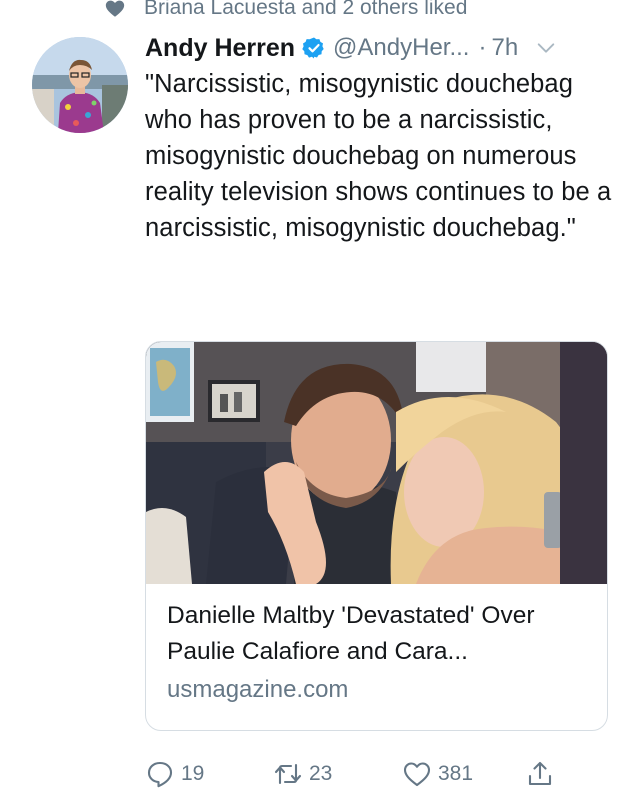  I want to click on tweet-header: Andy Herren @AndyHer... · 7h, so click(382, 48).